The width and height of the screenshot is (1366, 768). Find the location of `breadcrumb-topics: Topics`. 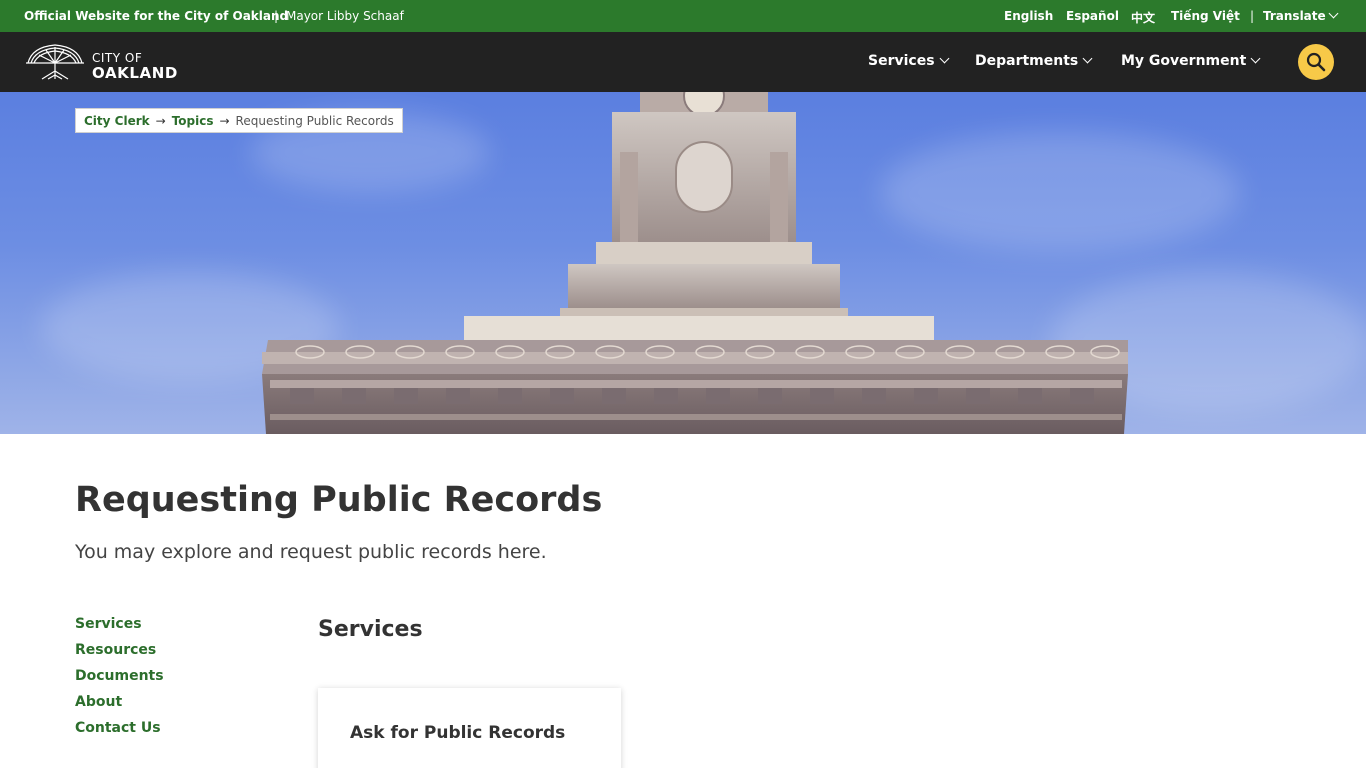

breadcrumb-topics: Topics is located at coordinates (193, 121).